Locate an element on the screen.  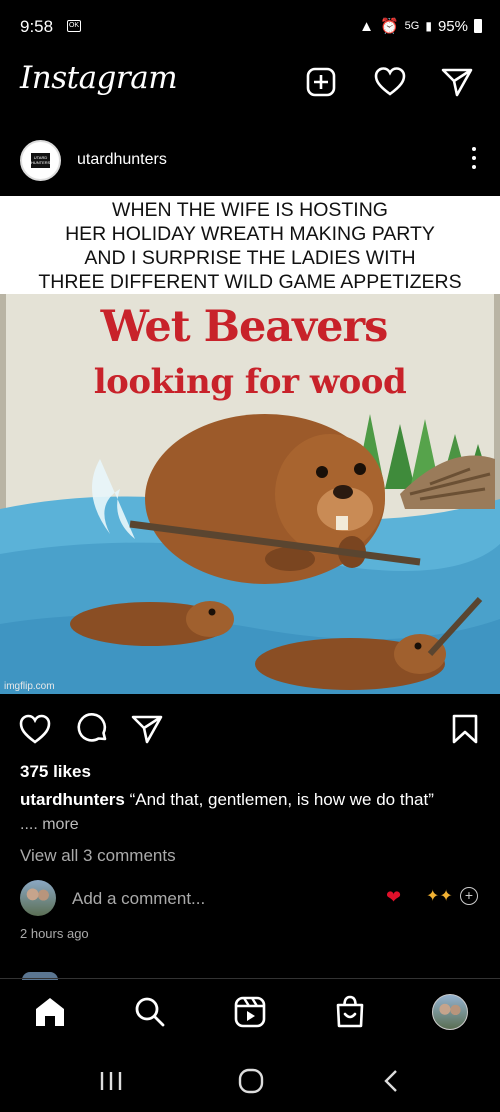
caption-more-link: .... more is located at coordinates (49, 825).